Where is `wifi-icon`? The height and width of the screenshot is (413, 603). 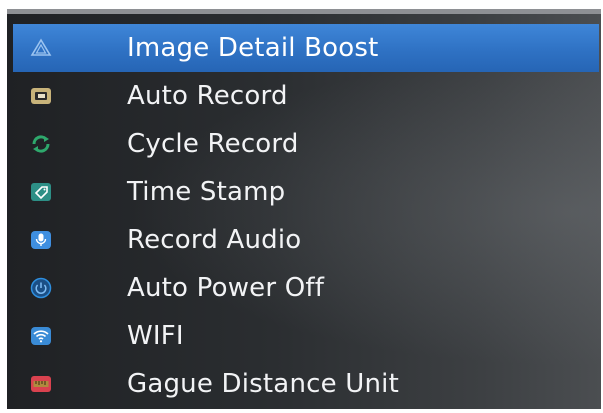 wifi-icon is located at coordinates (41, 336).